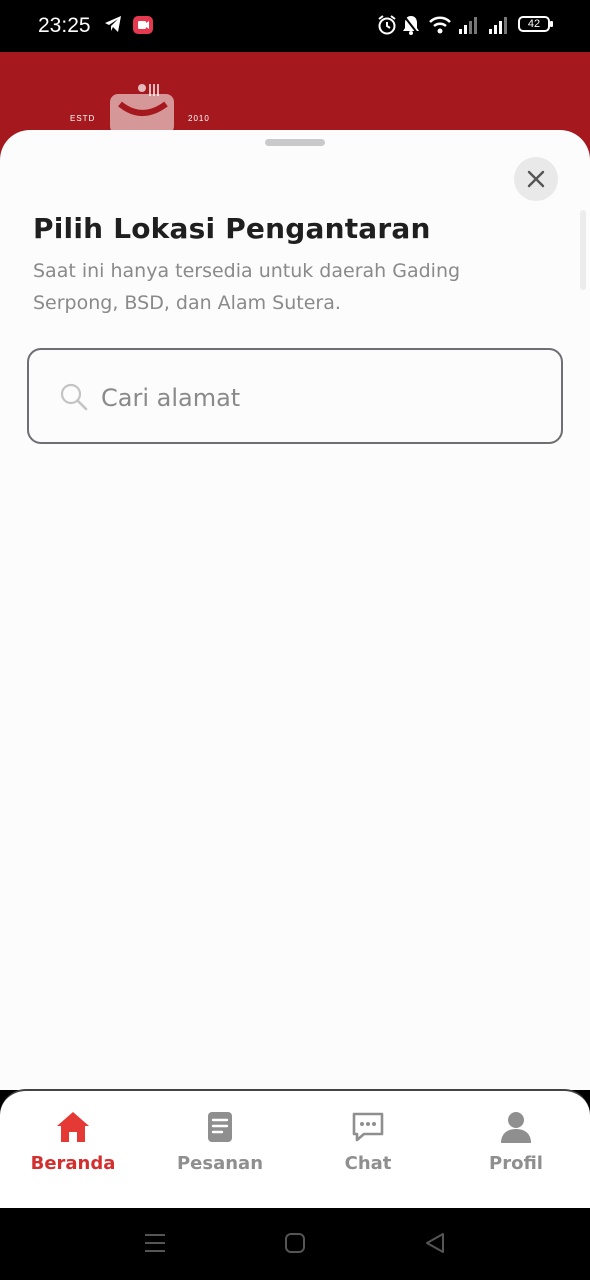  Describe the element at coordinates (232, 228) in the screenshot. I see `sheet-title: Pilih Lokasi Pengantaran` at that location.